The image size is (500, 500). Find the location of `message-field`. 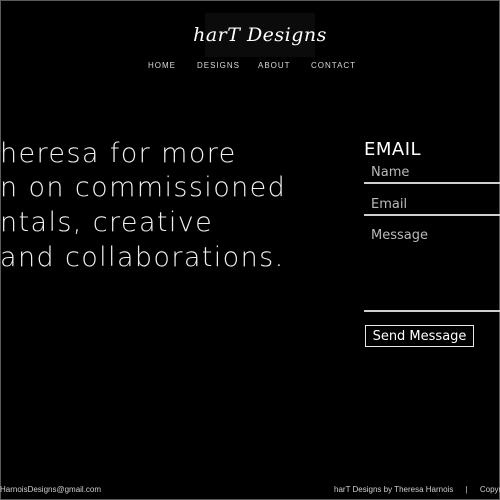

message-field is located at coordinates (432, 267).